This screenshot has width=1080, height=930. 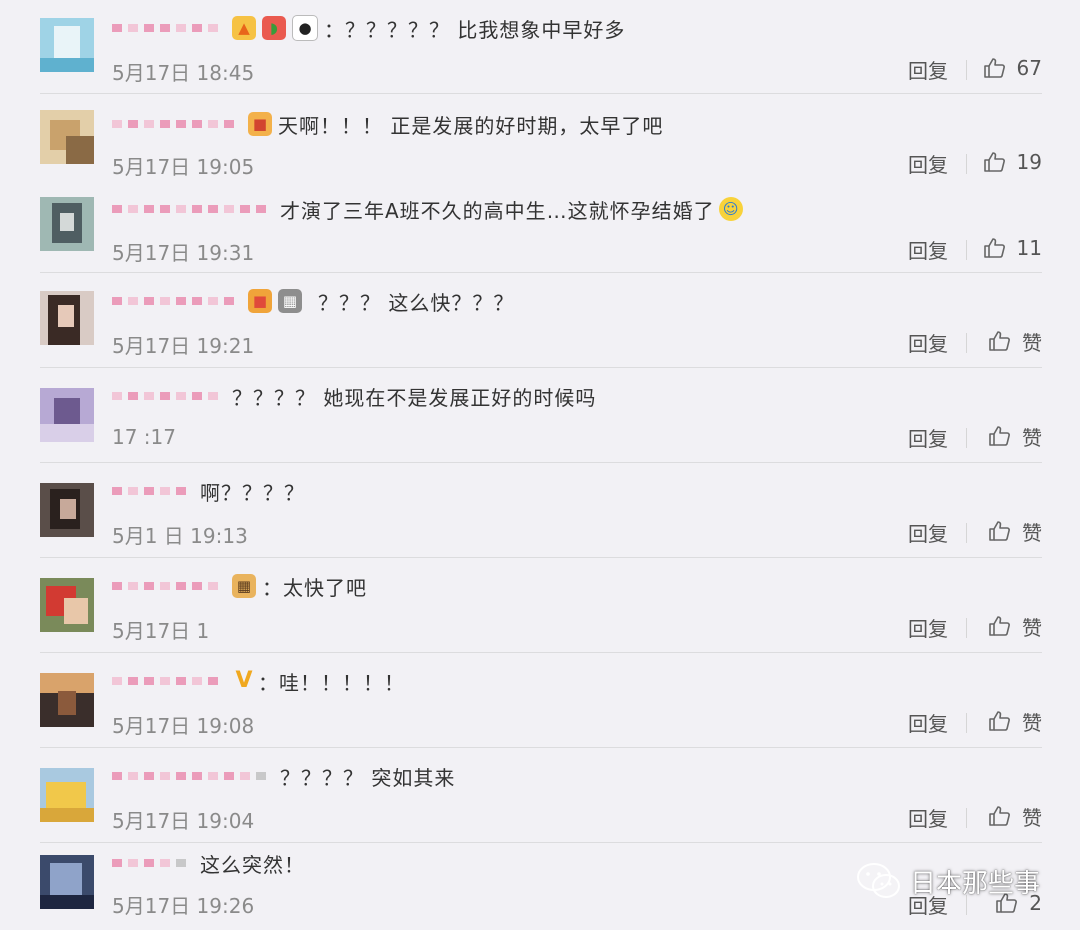 What do you see at coordinates (540, 320) in the screenshot?
I see `comment-item: ■ ▦ ？？？ 这么快？？？ 5月17日 19:21 回复 赞` at bounding box center [540, 320].